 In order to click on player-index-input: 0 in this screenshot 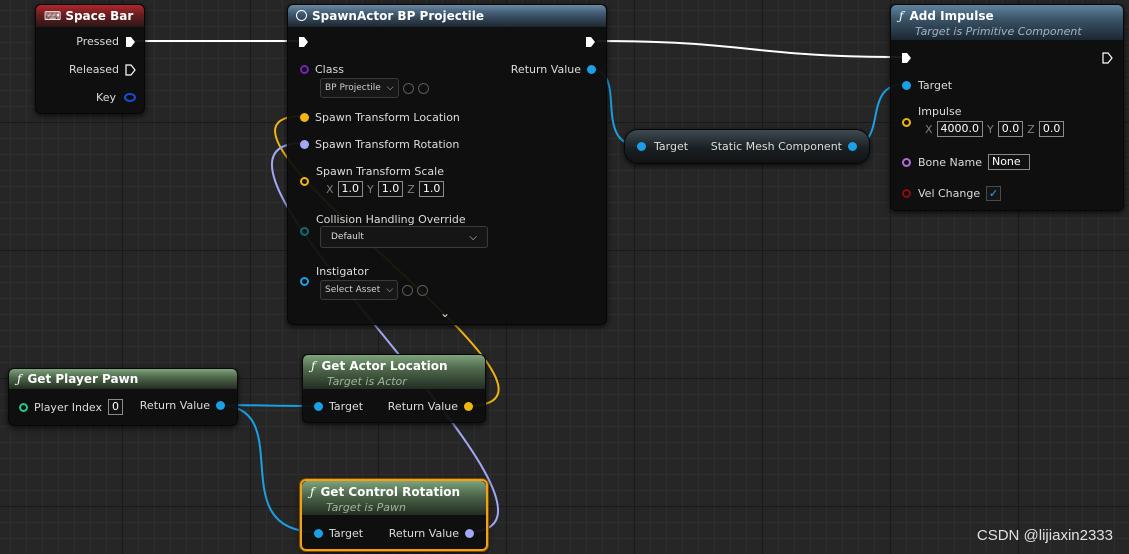, I will do `click(116, 407)`.